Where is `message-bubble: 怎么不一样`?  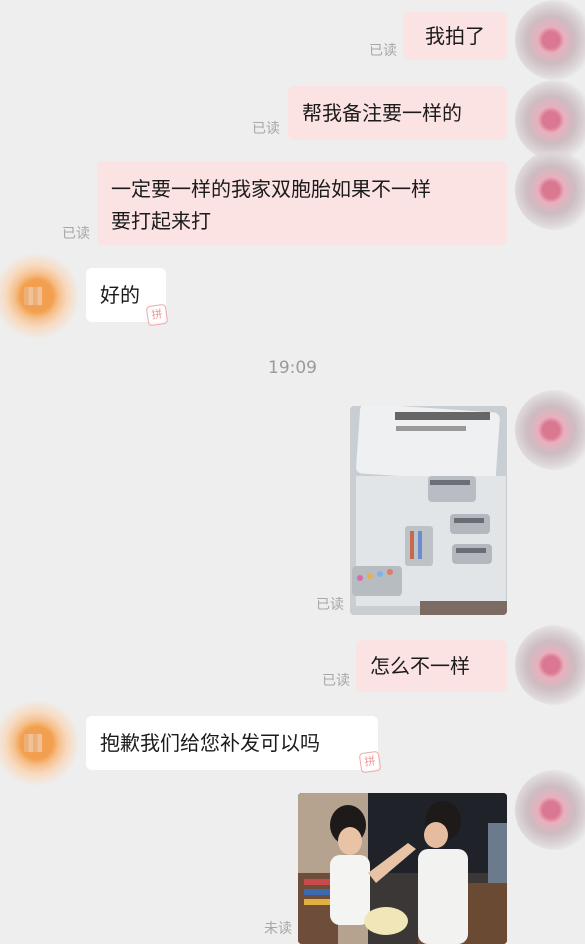
message-bubble: 怎么不一样 is located at coordinates (431, 666).